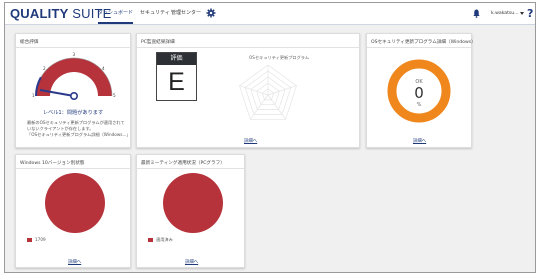  What do you see at coordinates (476, 13) in the screenshot?
I see `bell-icon` at bounding box center [476, 13].